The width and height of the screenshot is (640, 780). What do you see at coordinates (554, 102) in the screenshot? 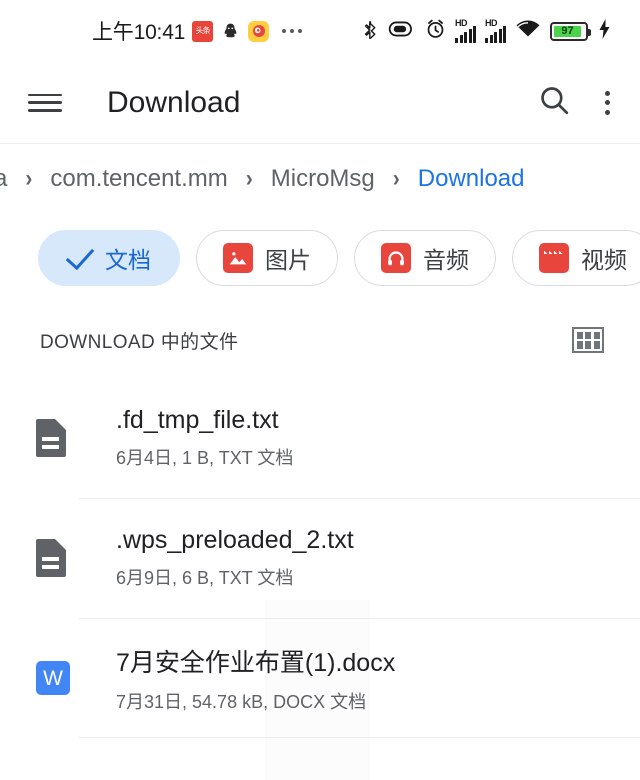
I see `search-icon` at bounding box center [554, 102].